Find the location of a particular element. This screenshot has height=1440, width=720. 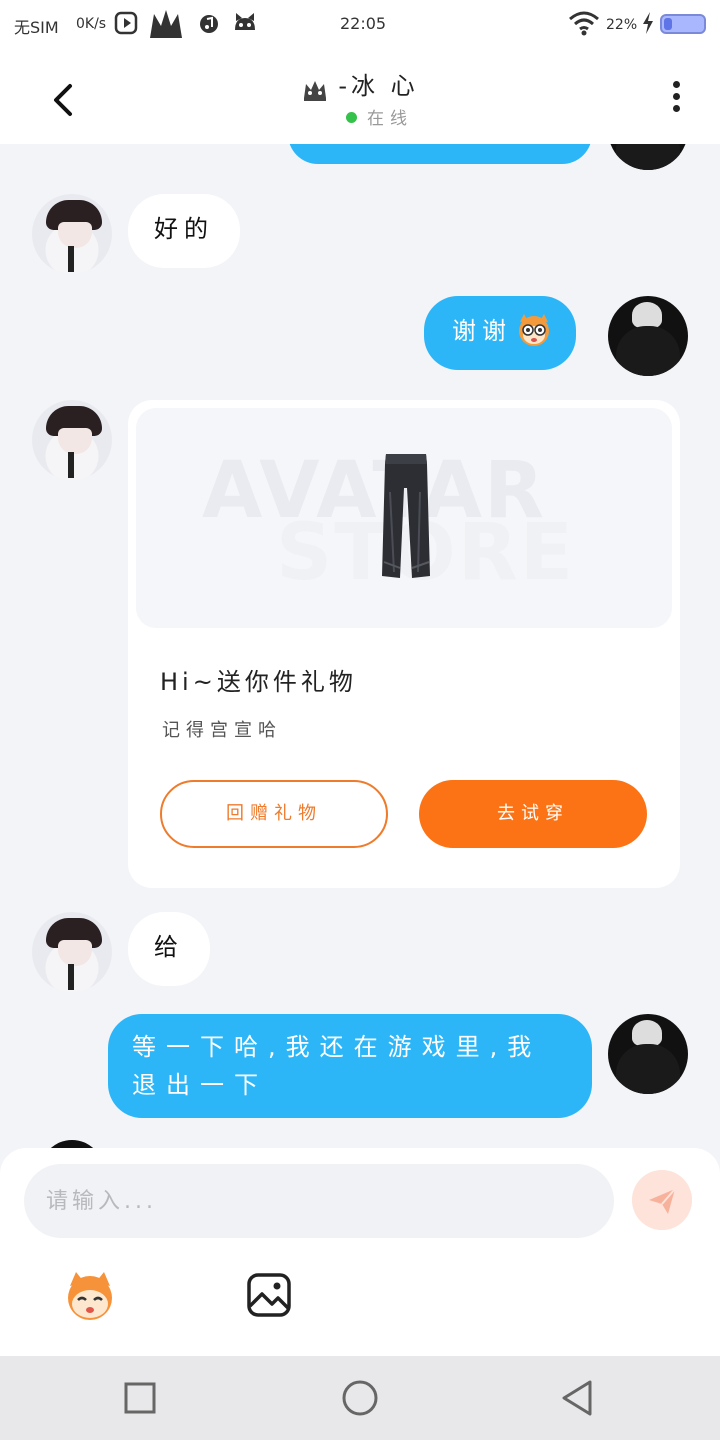

home-button is located at coordinates (360, 1398).